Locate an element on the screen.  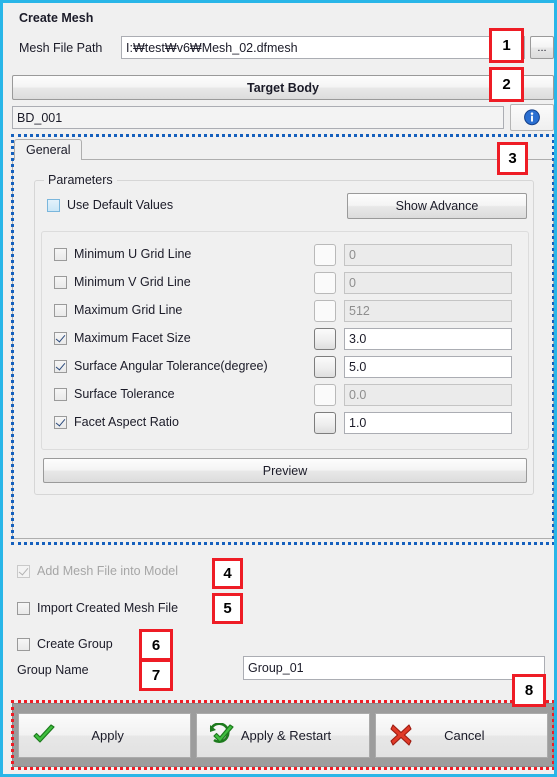
parameter-row: Maximum Facet Size 3.0 is located at coordinates (285, 339).